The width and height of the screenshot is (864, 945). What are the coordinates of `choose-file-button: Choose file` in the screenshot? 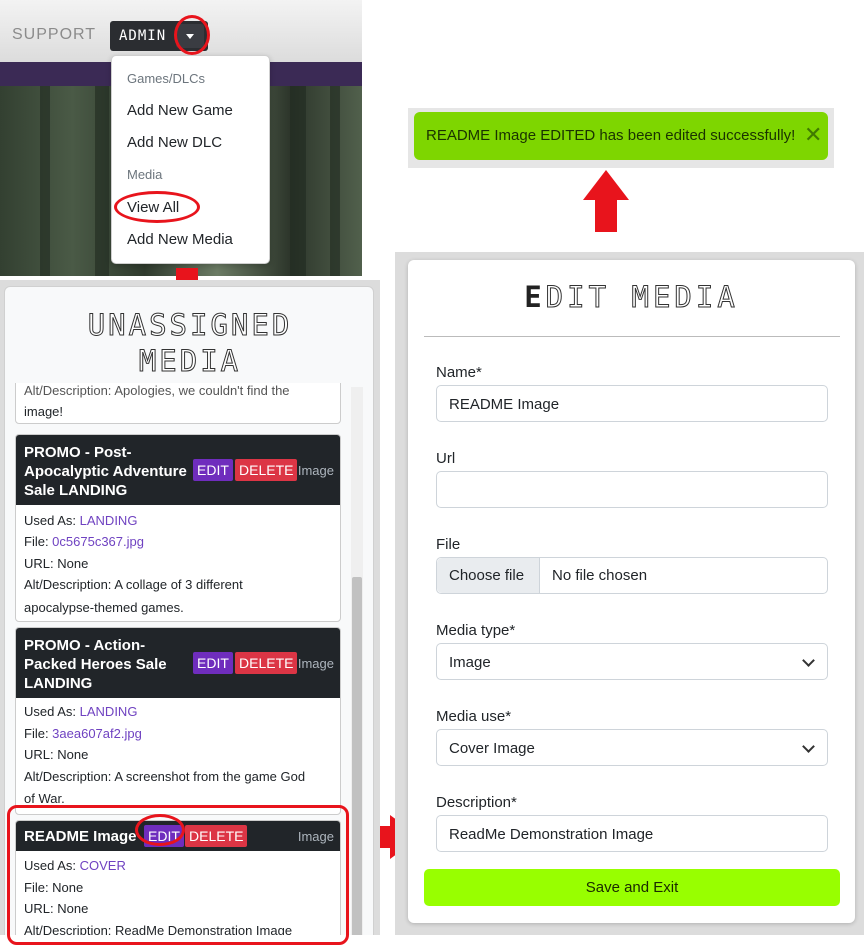 It's located at (488, 575).